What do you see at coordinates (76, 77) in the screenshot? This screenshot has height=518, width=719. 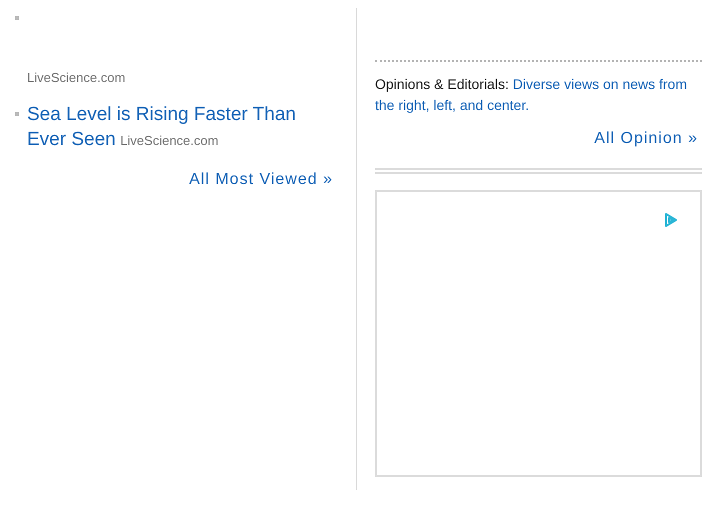 I see `news-source: LiveScience.com` at bounding box center [76, 77].